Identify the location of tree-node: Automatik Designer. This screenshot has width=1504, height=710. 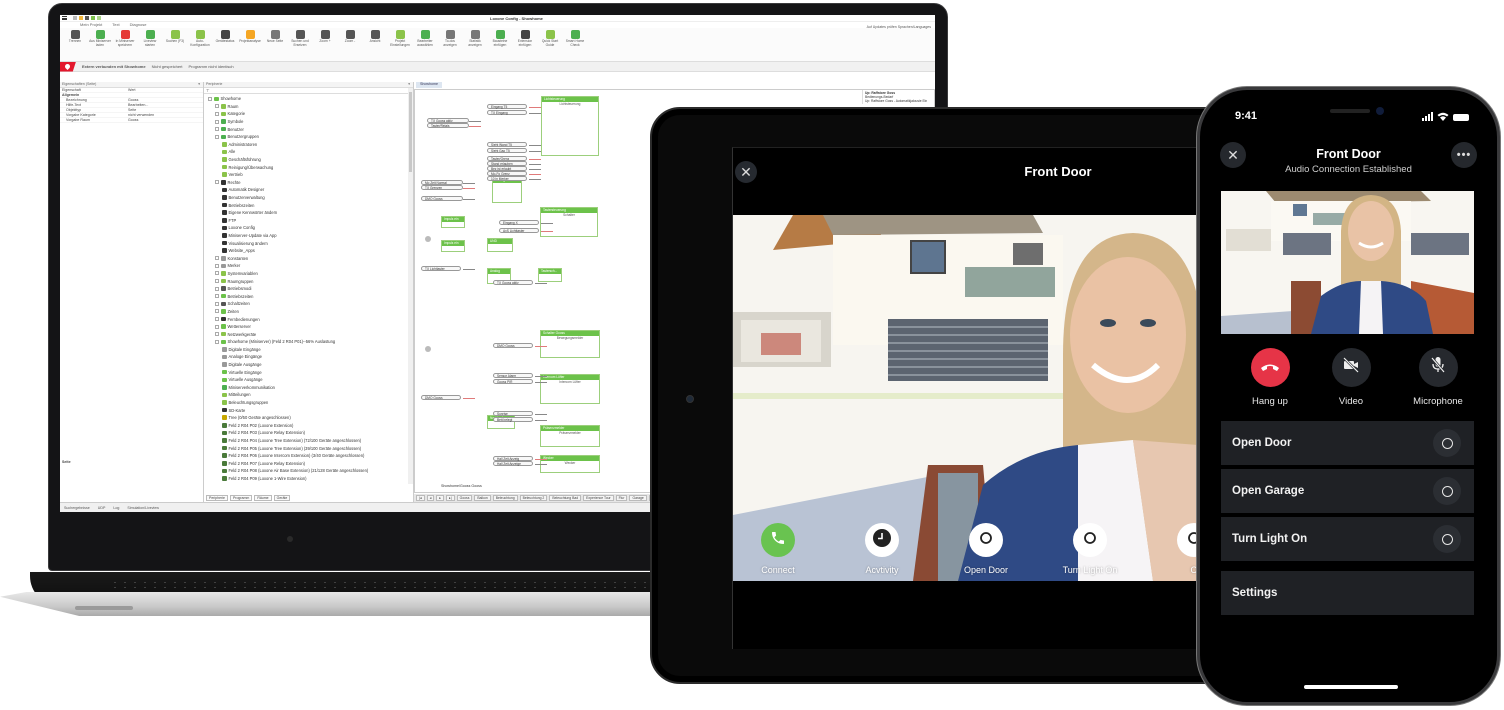
(308, 190).